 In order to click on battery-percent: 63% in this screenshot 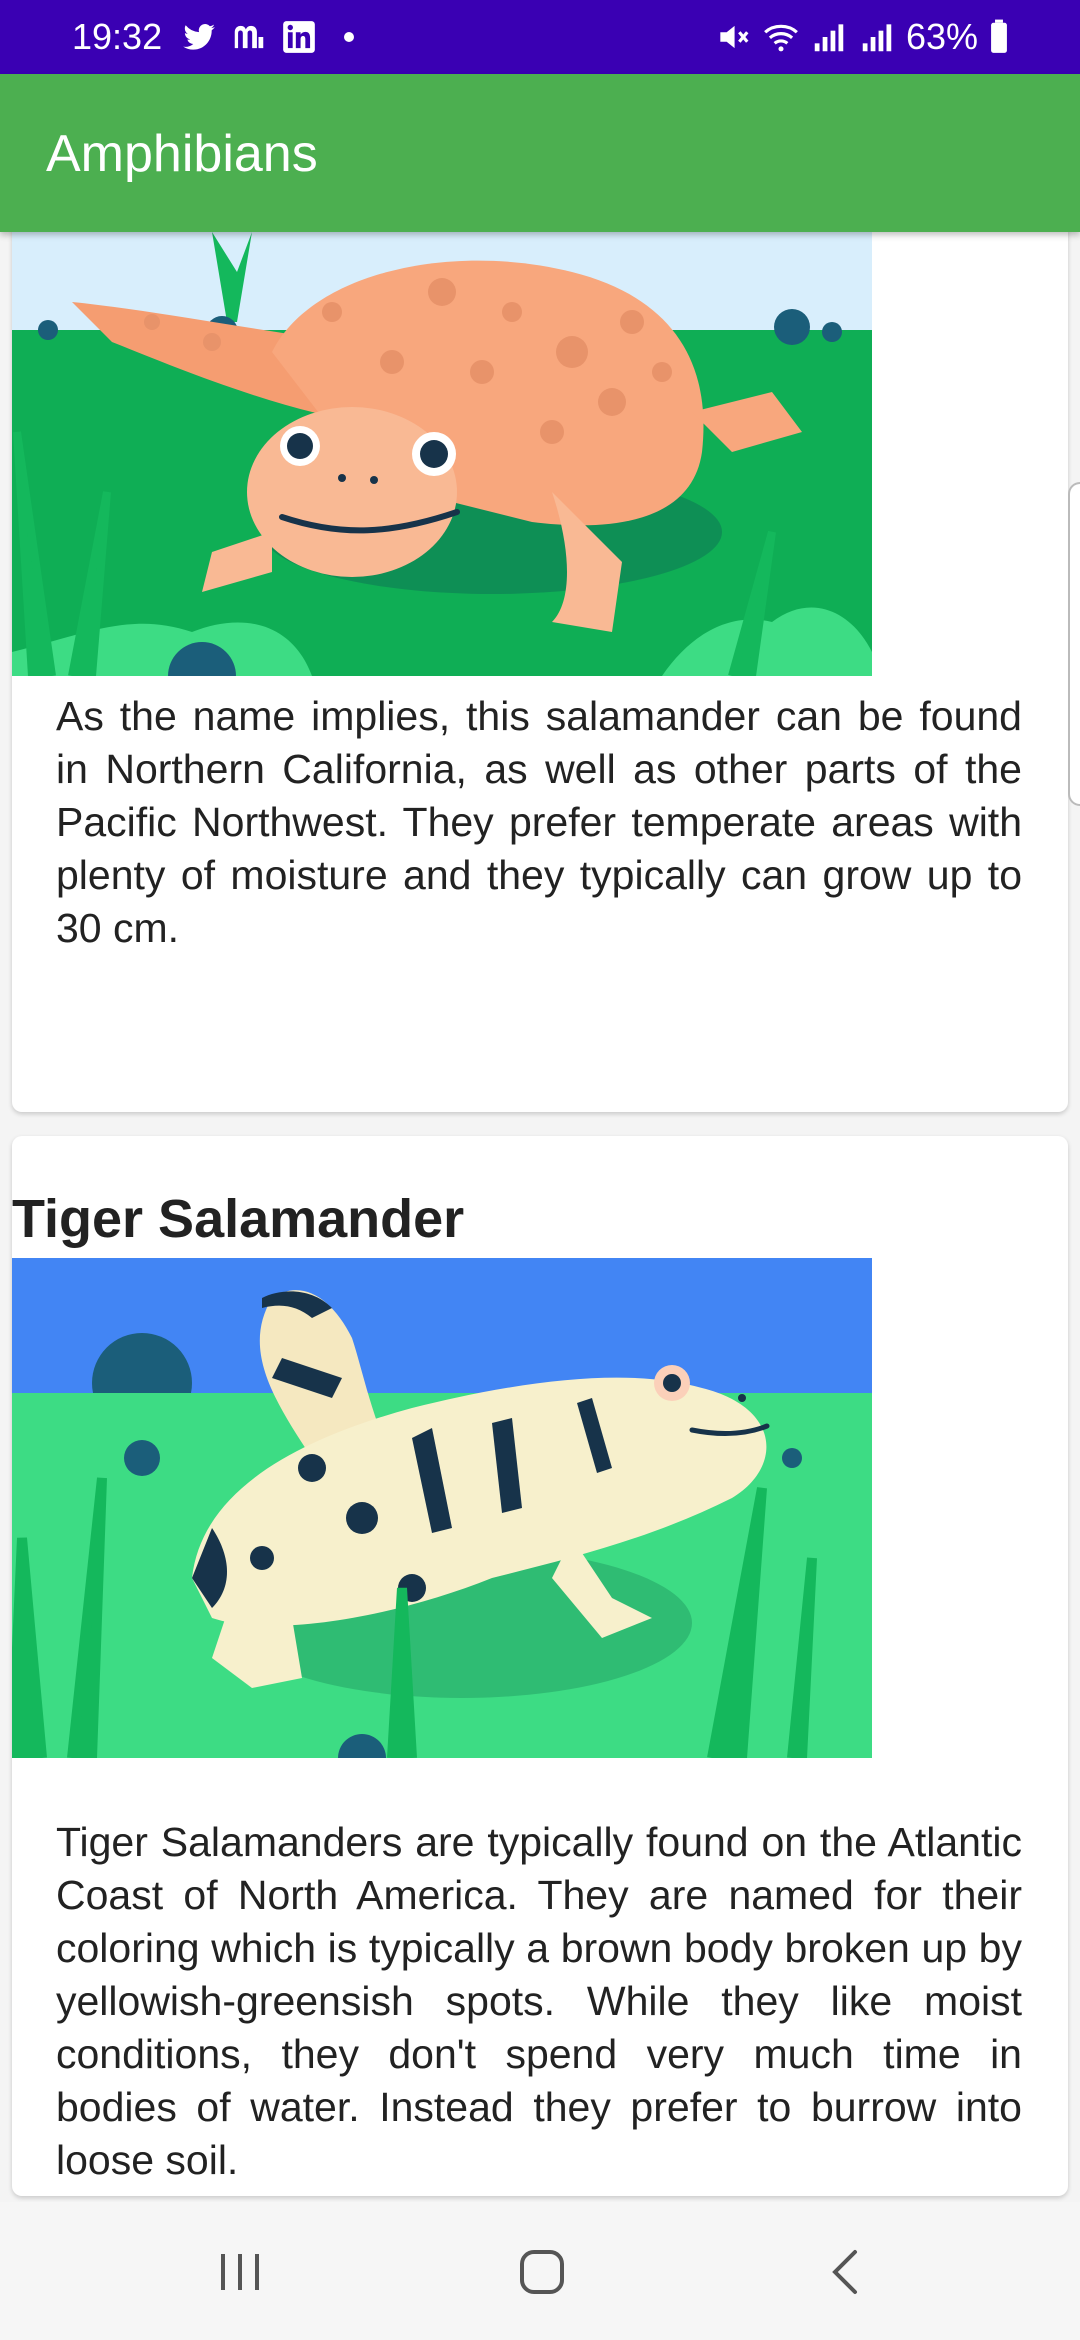, I will do `click(941, 36)`.